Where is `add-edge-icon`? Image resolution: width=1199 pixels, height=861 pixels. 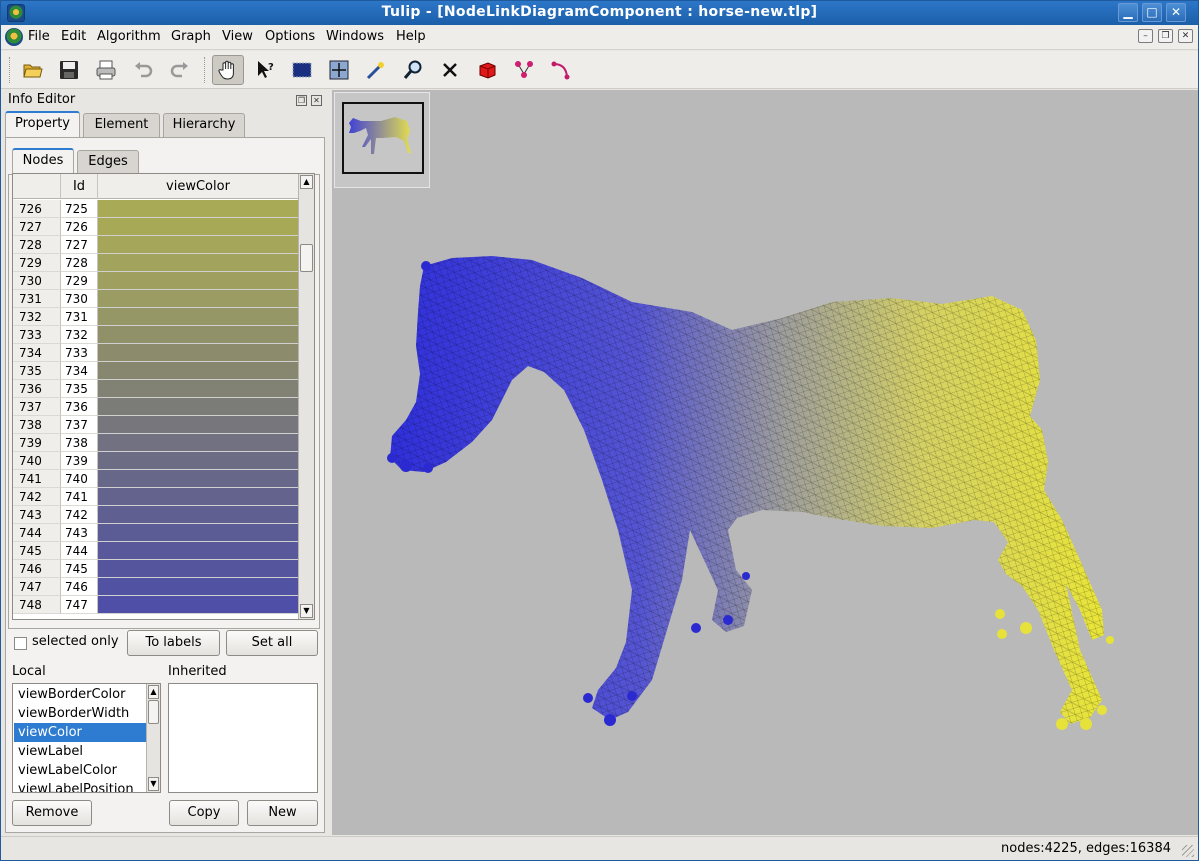 add-edge-icon is located at coordinates (561, 70).